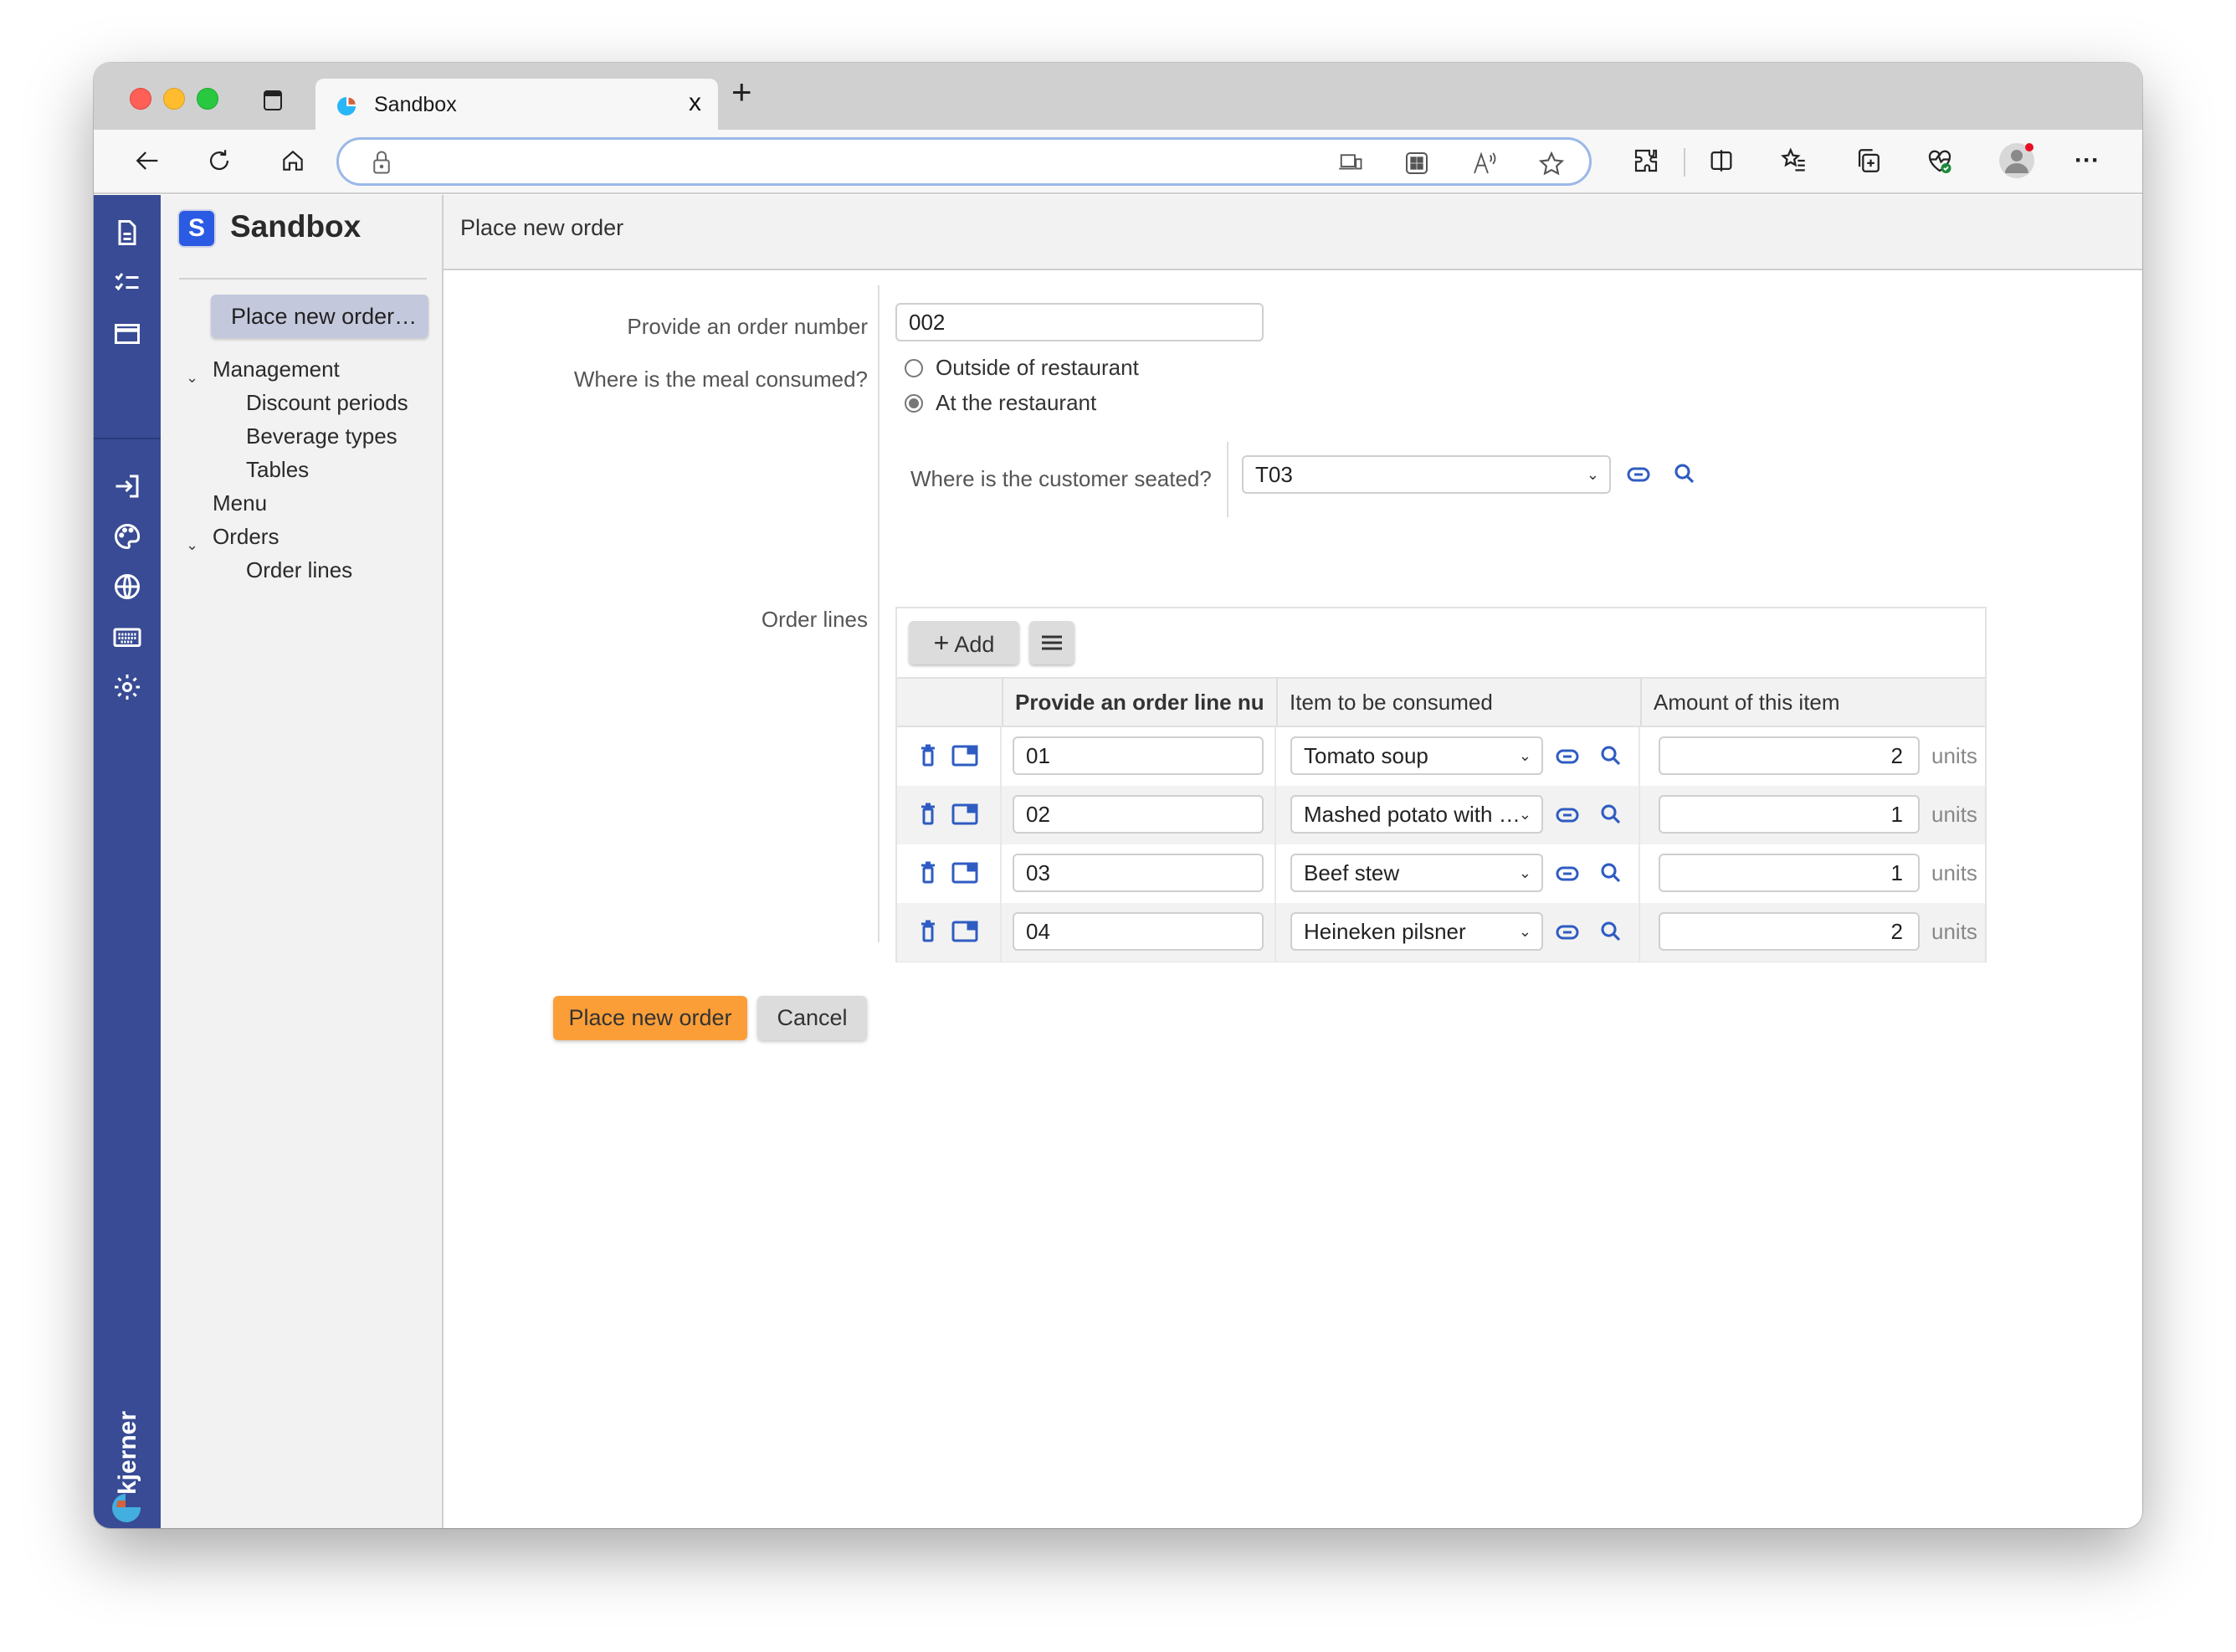 The width and height of the screenshot is (2236, 1652). Describe the element at coordinates (327, 403) in the screenshot. I see `nav-item-discount-periods: Discount periods` at that location.